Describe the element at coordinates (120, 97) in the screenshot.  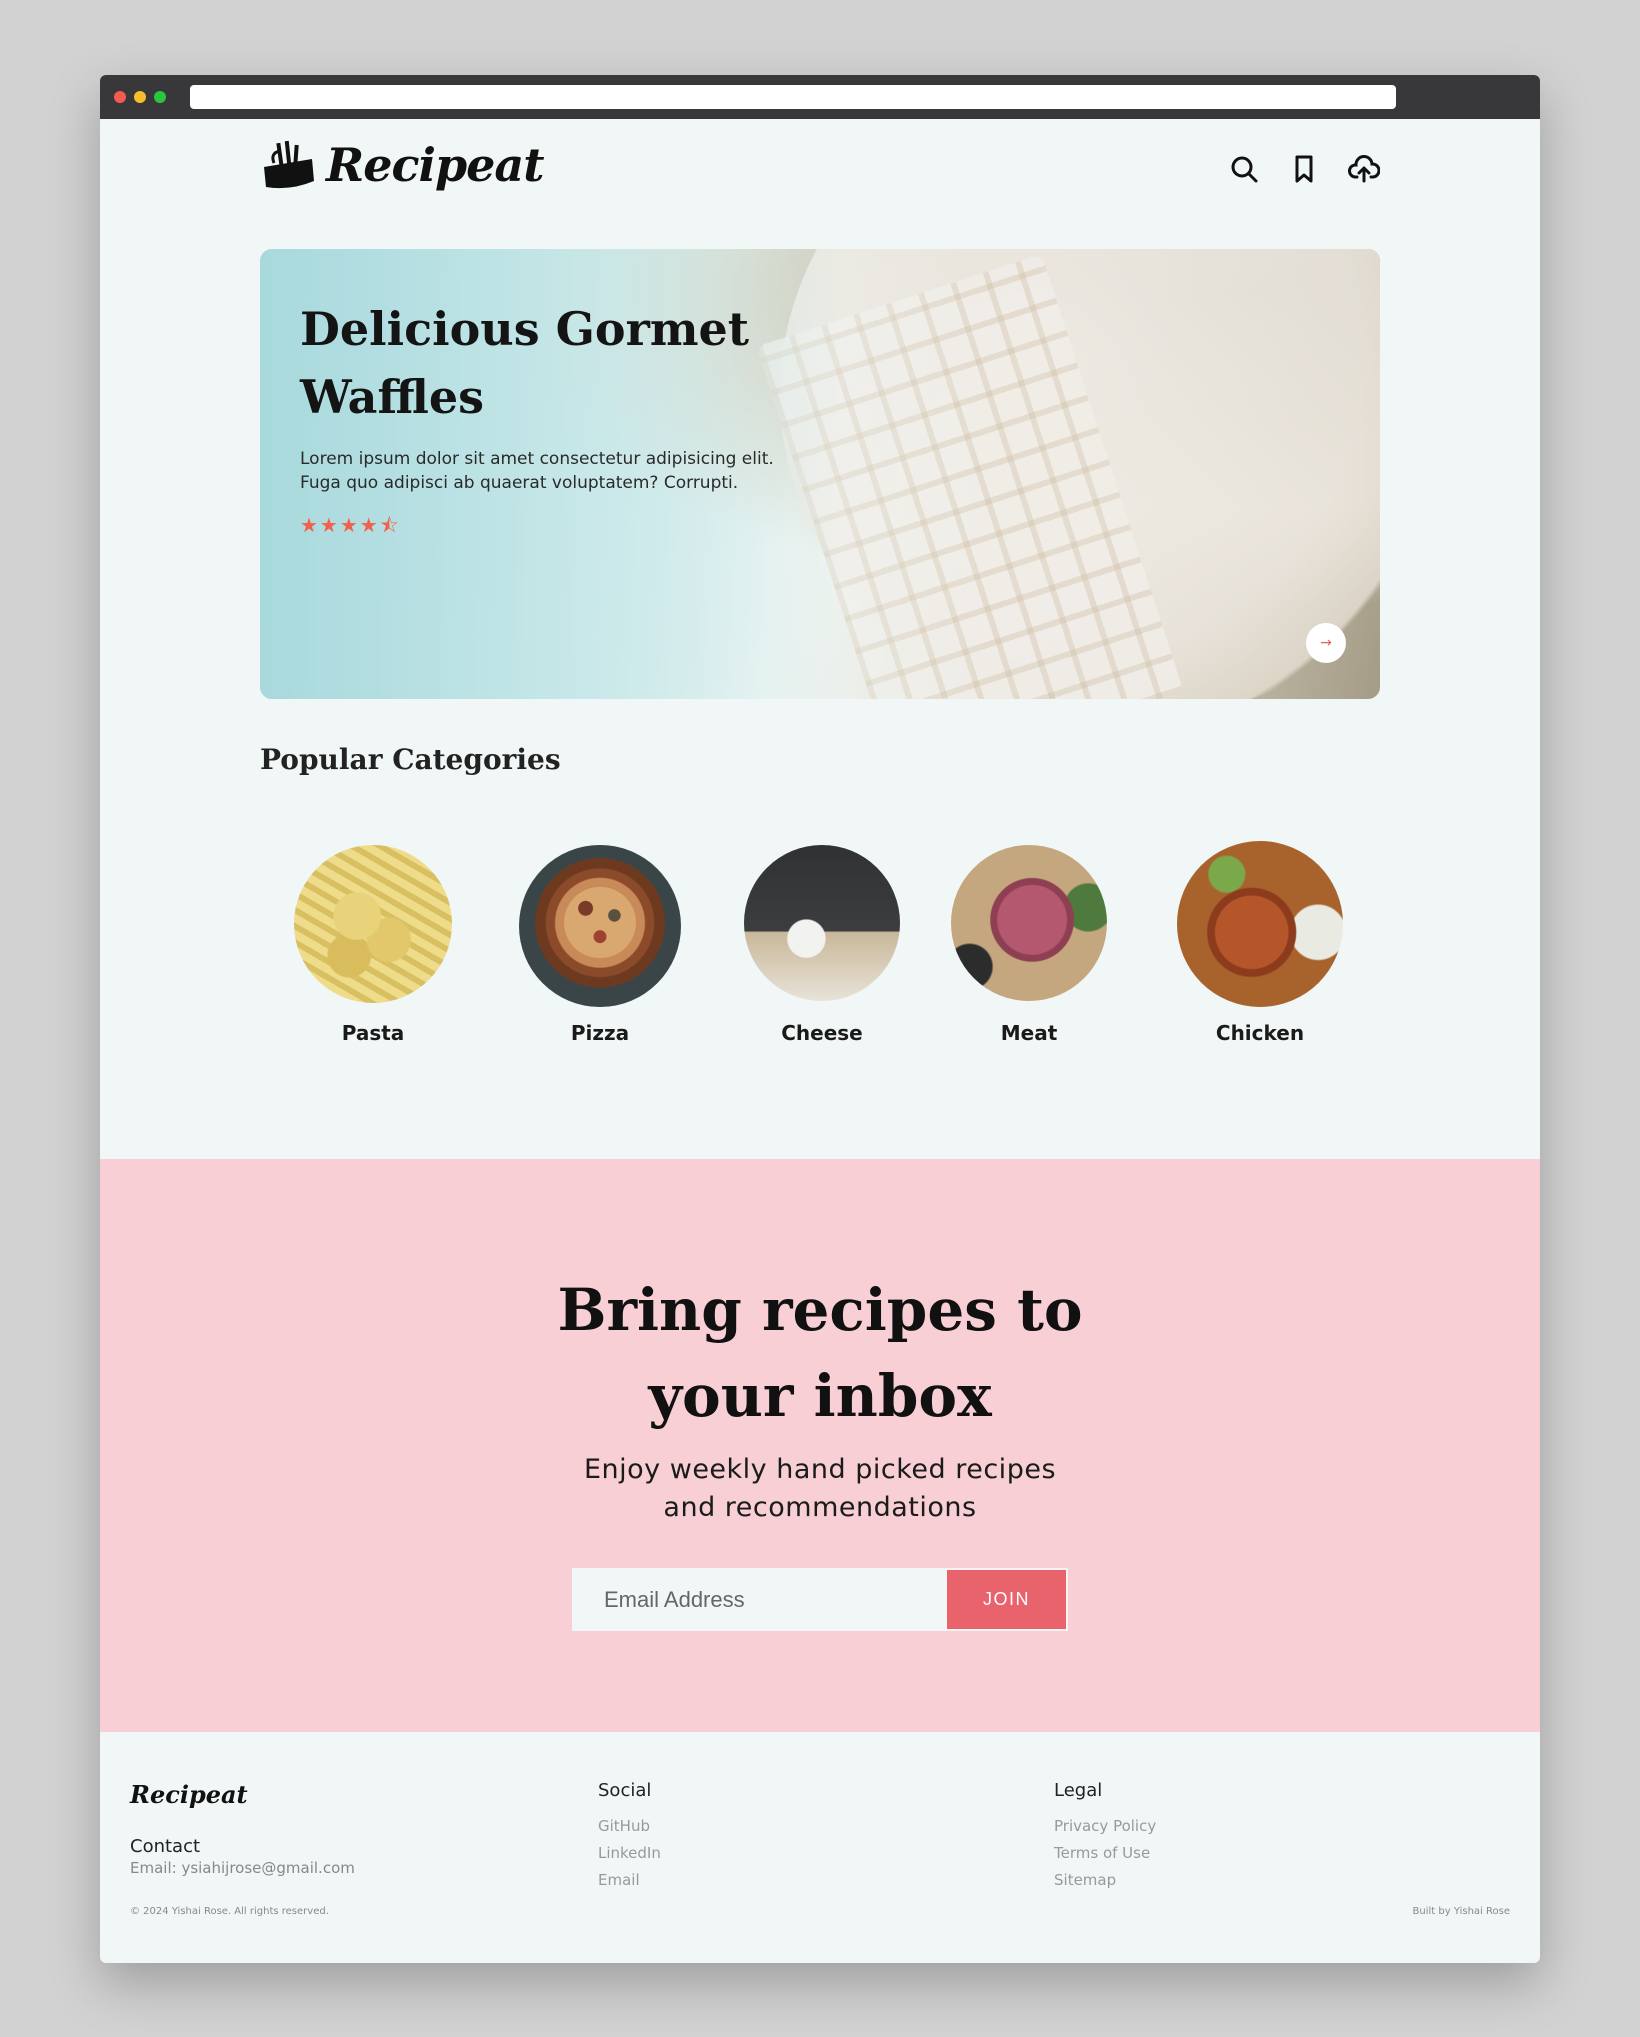
I see `close-window-dot` at that location.